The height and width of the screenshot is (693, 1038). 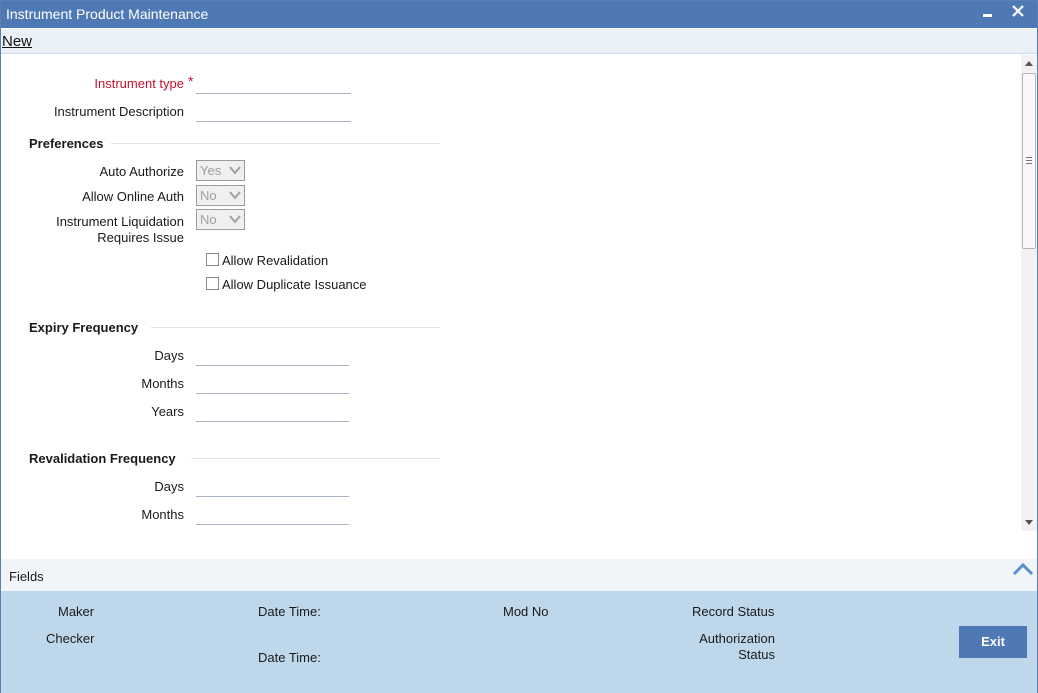 I want to click on instrument-liquidation-value: No, so click(x=208, y=219).